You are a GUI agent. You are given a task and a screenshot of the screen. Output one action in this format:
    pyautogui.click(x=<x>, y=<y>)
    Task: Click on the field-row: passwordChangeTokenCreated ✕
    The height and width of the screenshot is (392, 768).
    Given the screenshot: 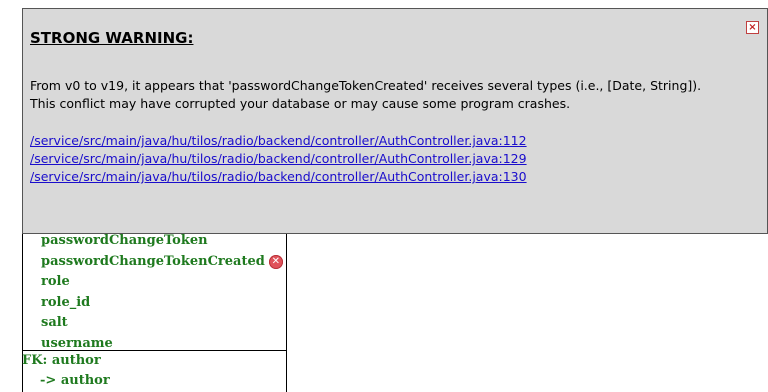 What is the action you would take?
    pyautogui.click(x=162, y=262)
    